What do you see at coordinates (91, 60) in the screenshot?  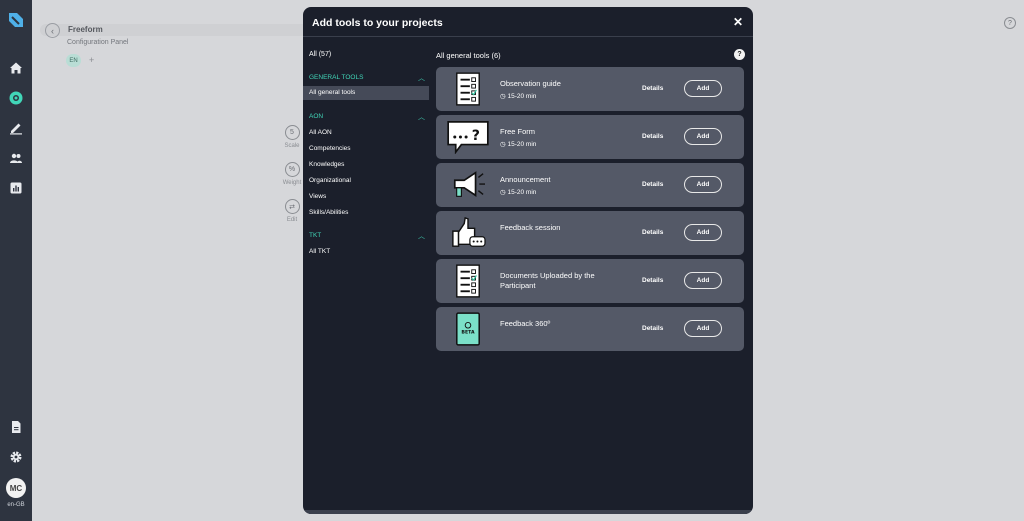 I see `add-language-button: +` at bounding box center [91, 60].